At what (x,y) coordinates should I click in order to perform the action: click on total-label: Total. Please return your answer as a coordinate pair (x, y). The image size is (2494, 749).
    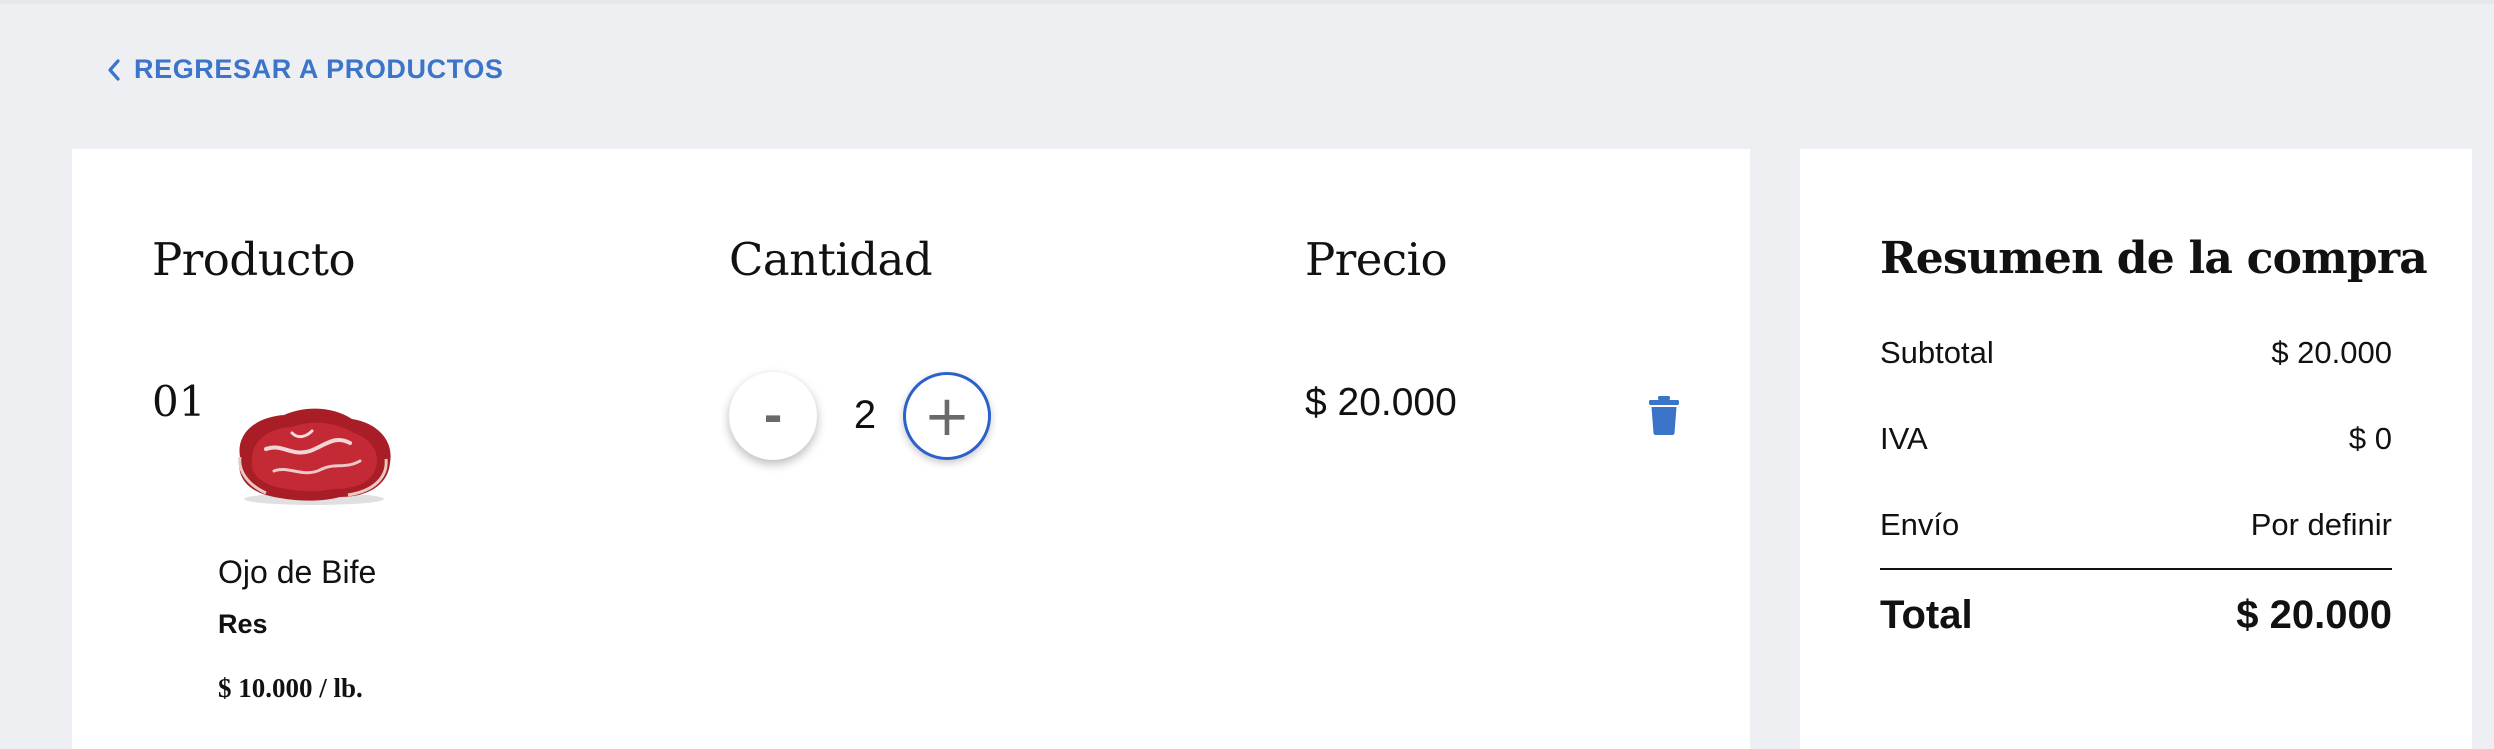
    Looking at the image, I should click on (1926, 615).